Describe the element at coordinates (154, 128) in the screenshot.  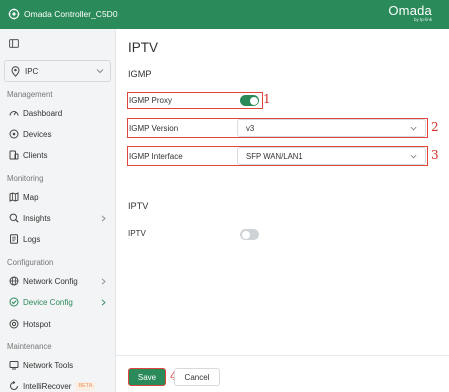
I see `igmp-version-label: IGMP Version` at that location.